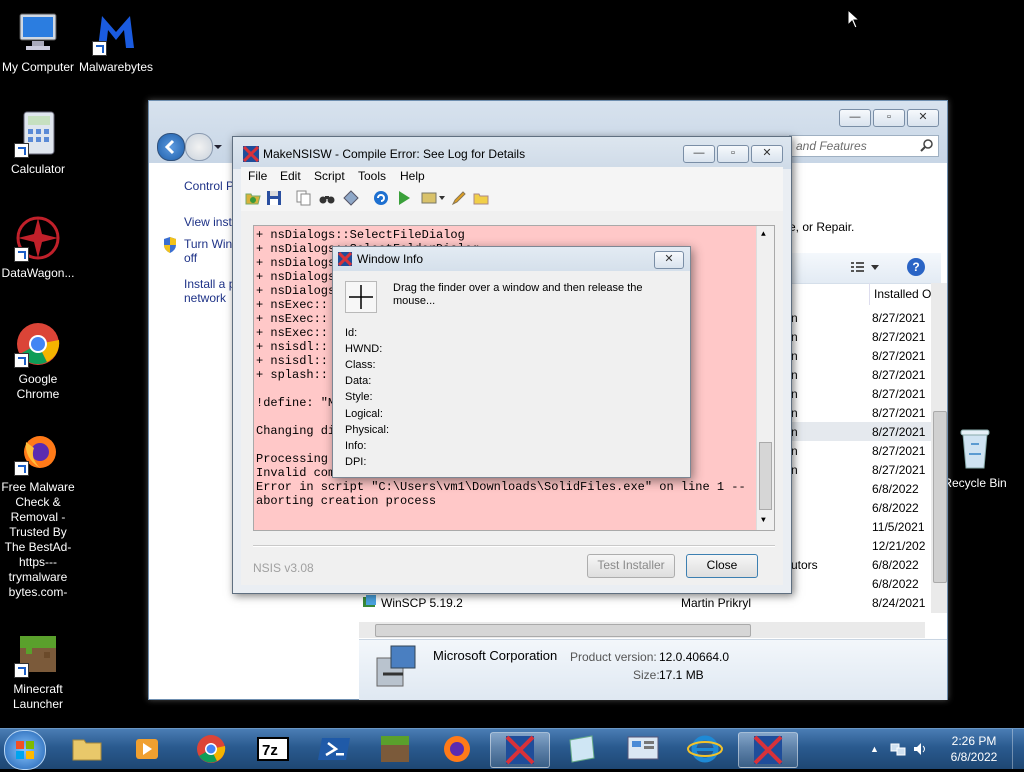  I want to click on desktop-icon-minecraft-launcher: Minecraft Launcher, so click(38, 671).